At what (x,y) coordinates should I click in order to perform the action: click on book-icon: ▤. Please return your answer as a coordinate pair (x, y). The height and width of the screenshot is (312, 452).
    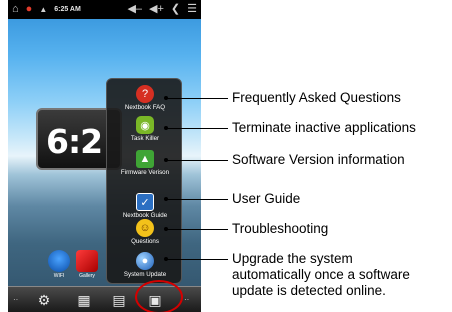
    Looking at the image, I should click on (119, 300).